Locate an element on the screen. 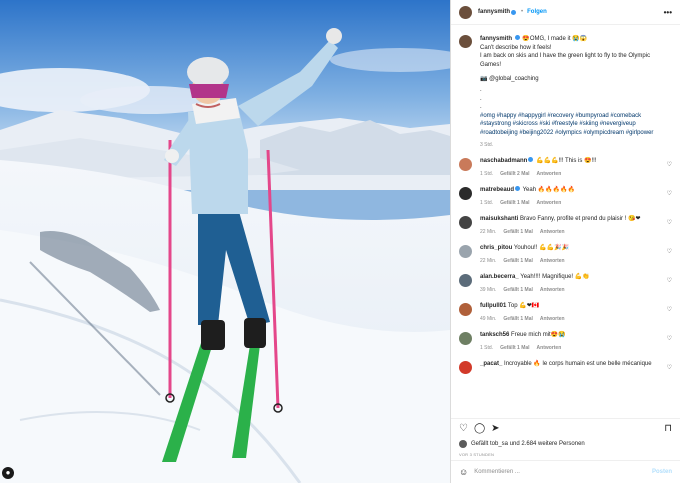 Image resolution: width=680 pixels, height=483 pixels. bookmark-icon: ⊓ is located at coordinates (668, 428).